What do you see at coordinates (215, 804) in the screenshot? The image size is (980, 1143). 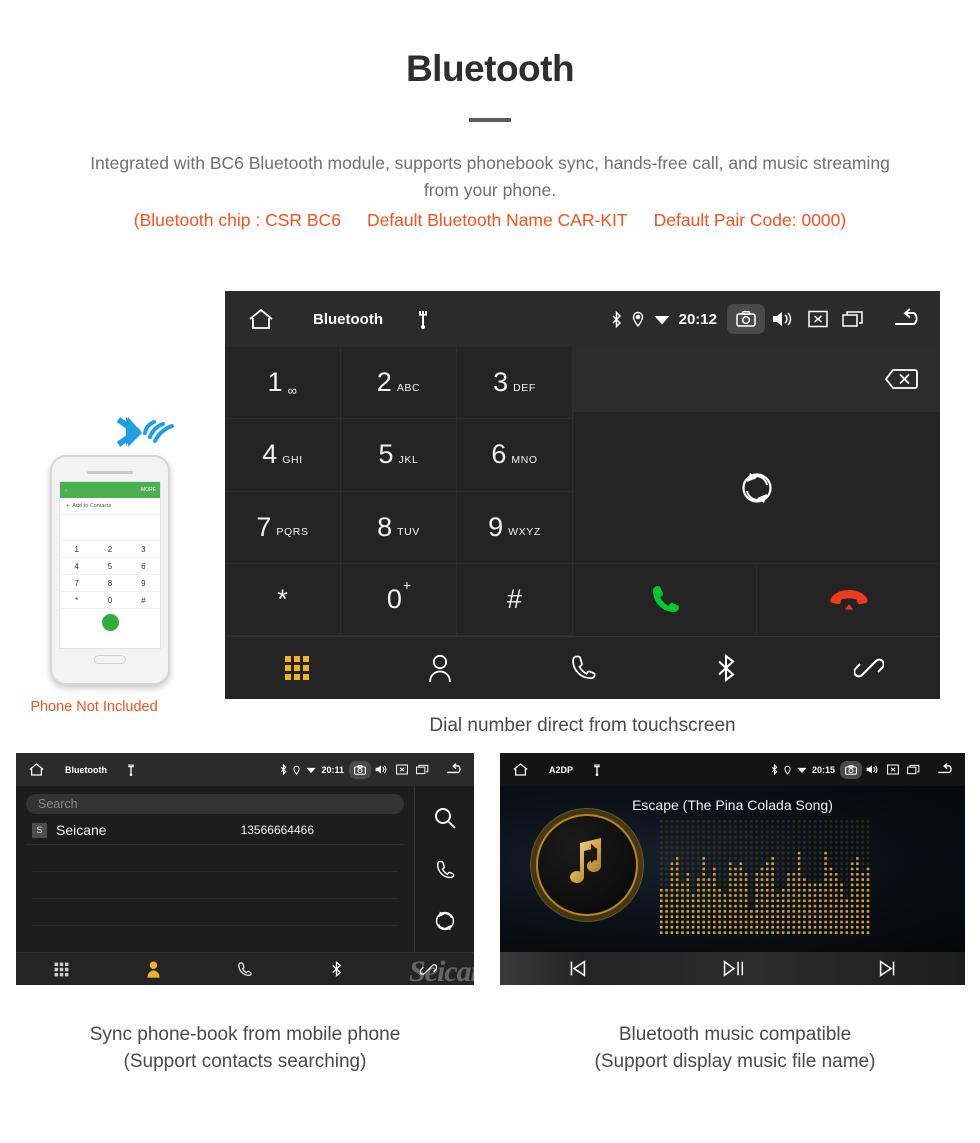 I see `search-input: Search` at bounding box center [215, 804].